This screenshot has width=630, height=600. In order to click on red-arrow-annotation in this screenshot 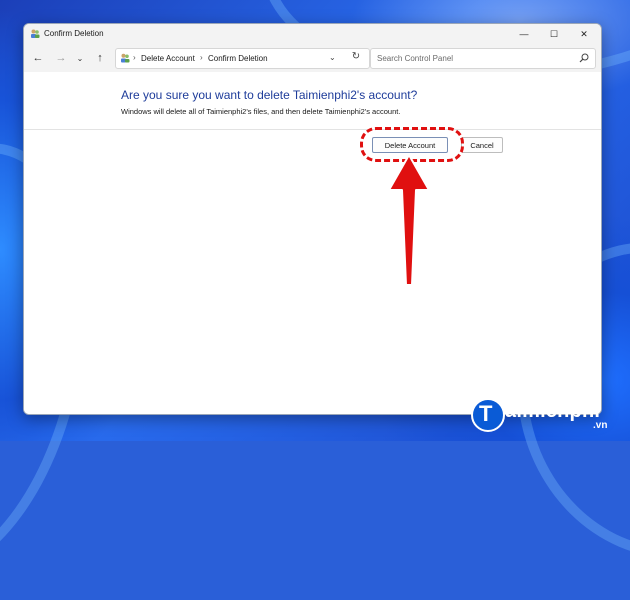, I will do `click(409, 220)`.